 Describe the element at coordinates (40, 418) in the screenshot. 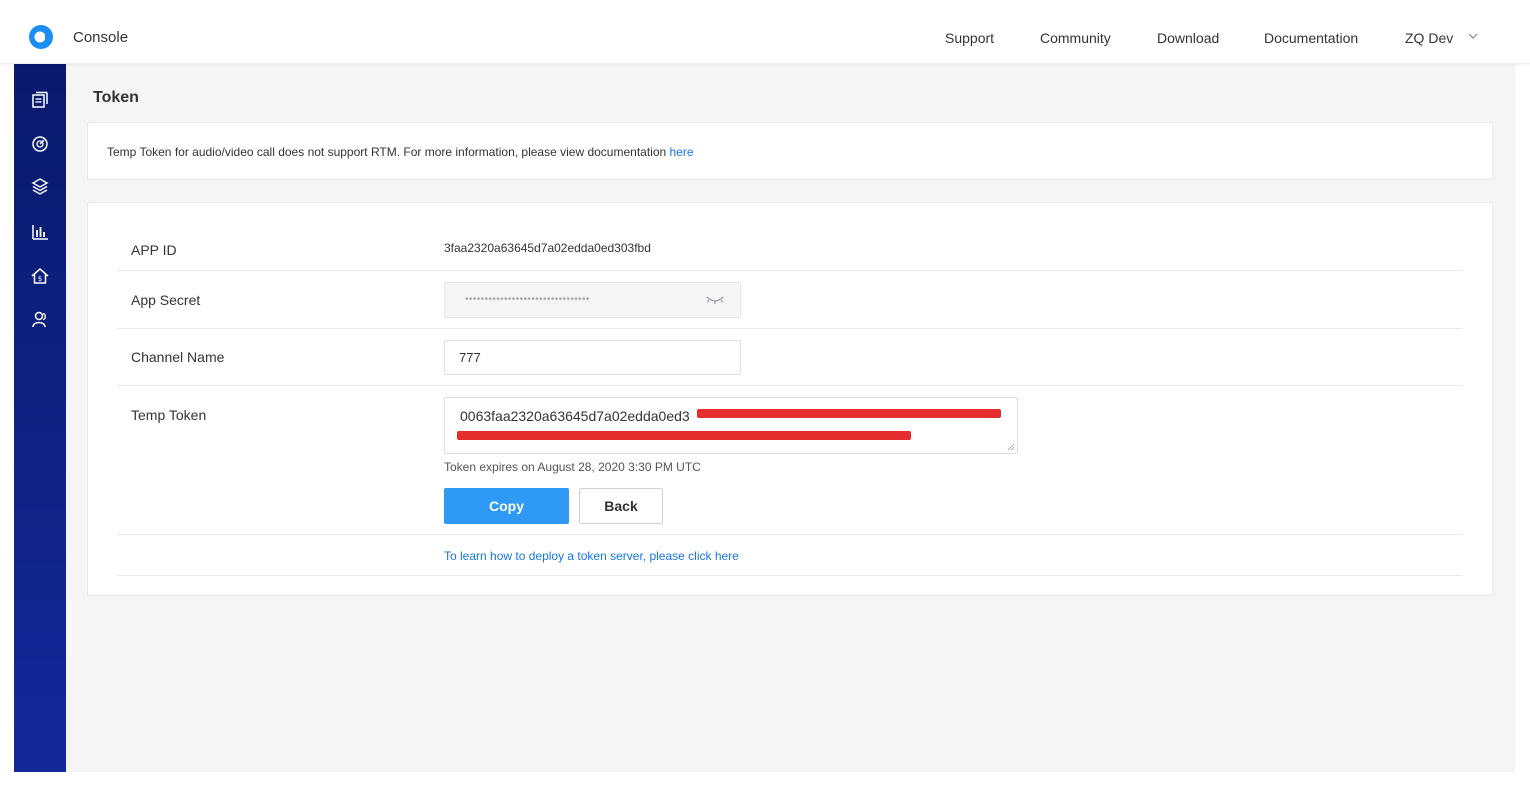

I see `sidebar: $` at that location.